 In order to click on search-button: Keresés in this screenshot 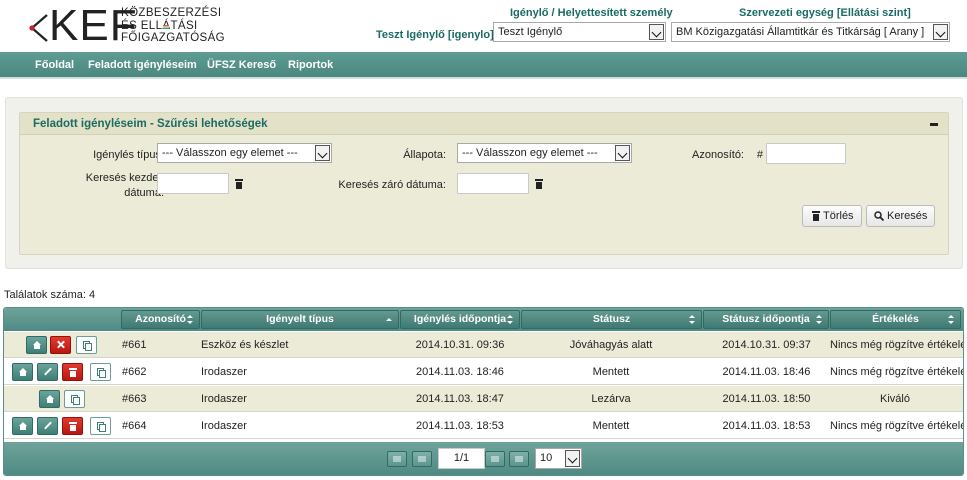, I will do `click(900, 216)`.